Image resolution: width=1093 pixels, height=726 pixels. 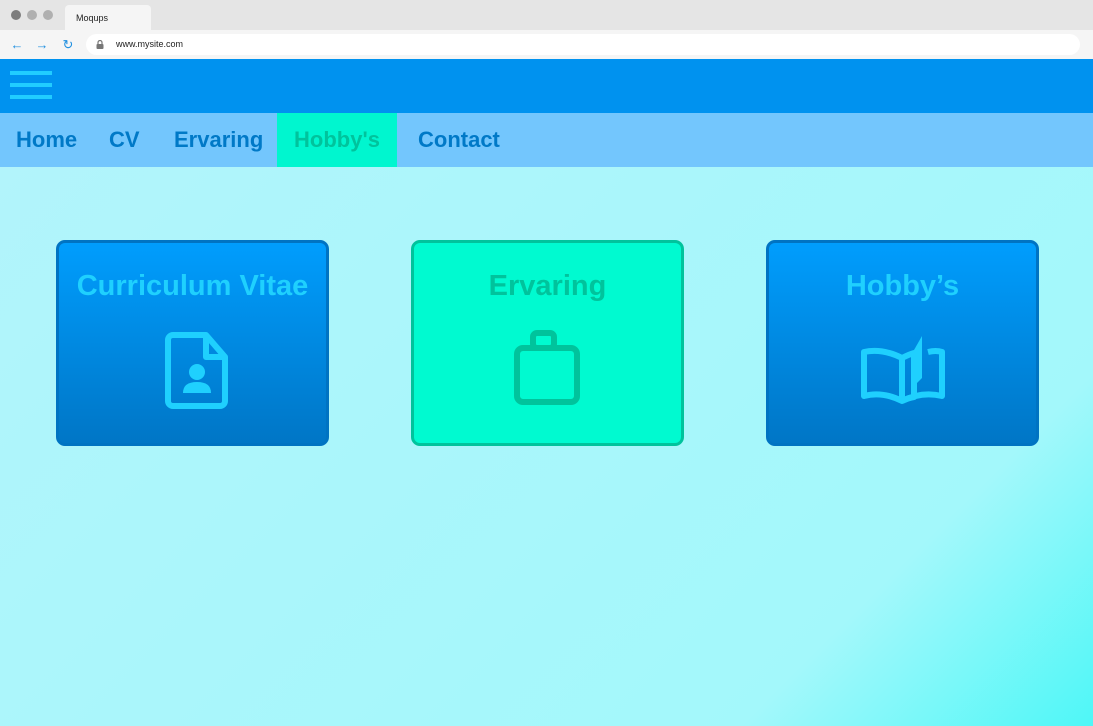 I want to click on reload-icon: ↻, so click(x=68, y=45).